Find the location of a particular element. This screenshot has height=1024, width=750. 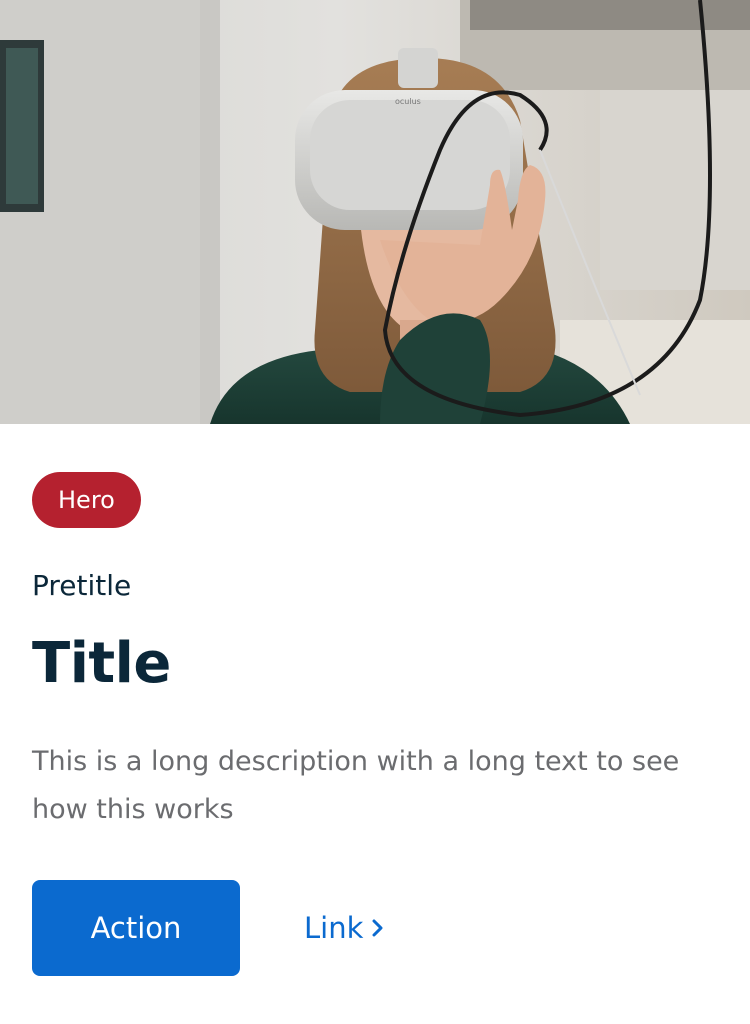

pretitle: Pretitle is located at coordinates (82, 585).